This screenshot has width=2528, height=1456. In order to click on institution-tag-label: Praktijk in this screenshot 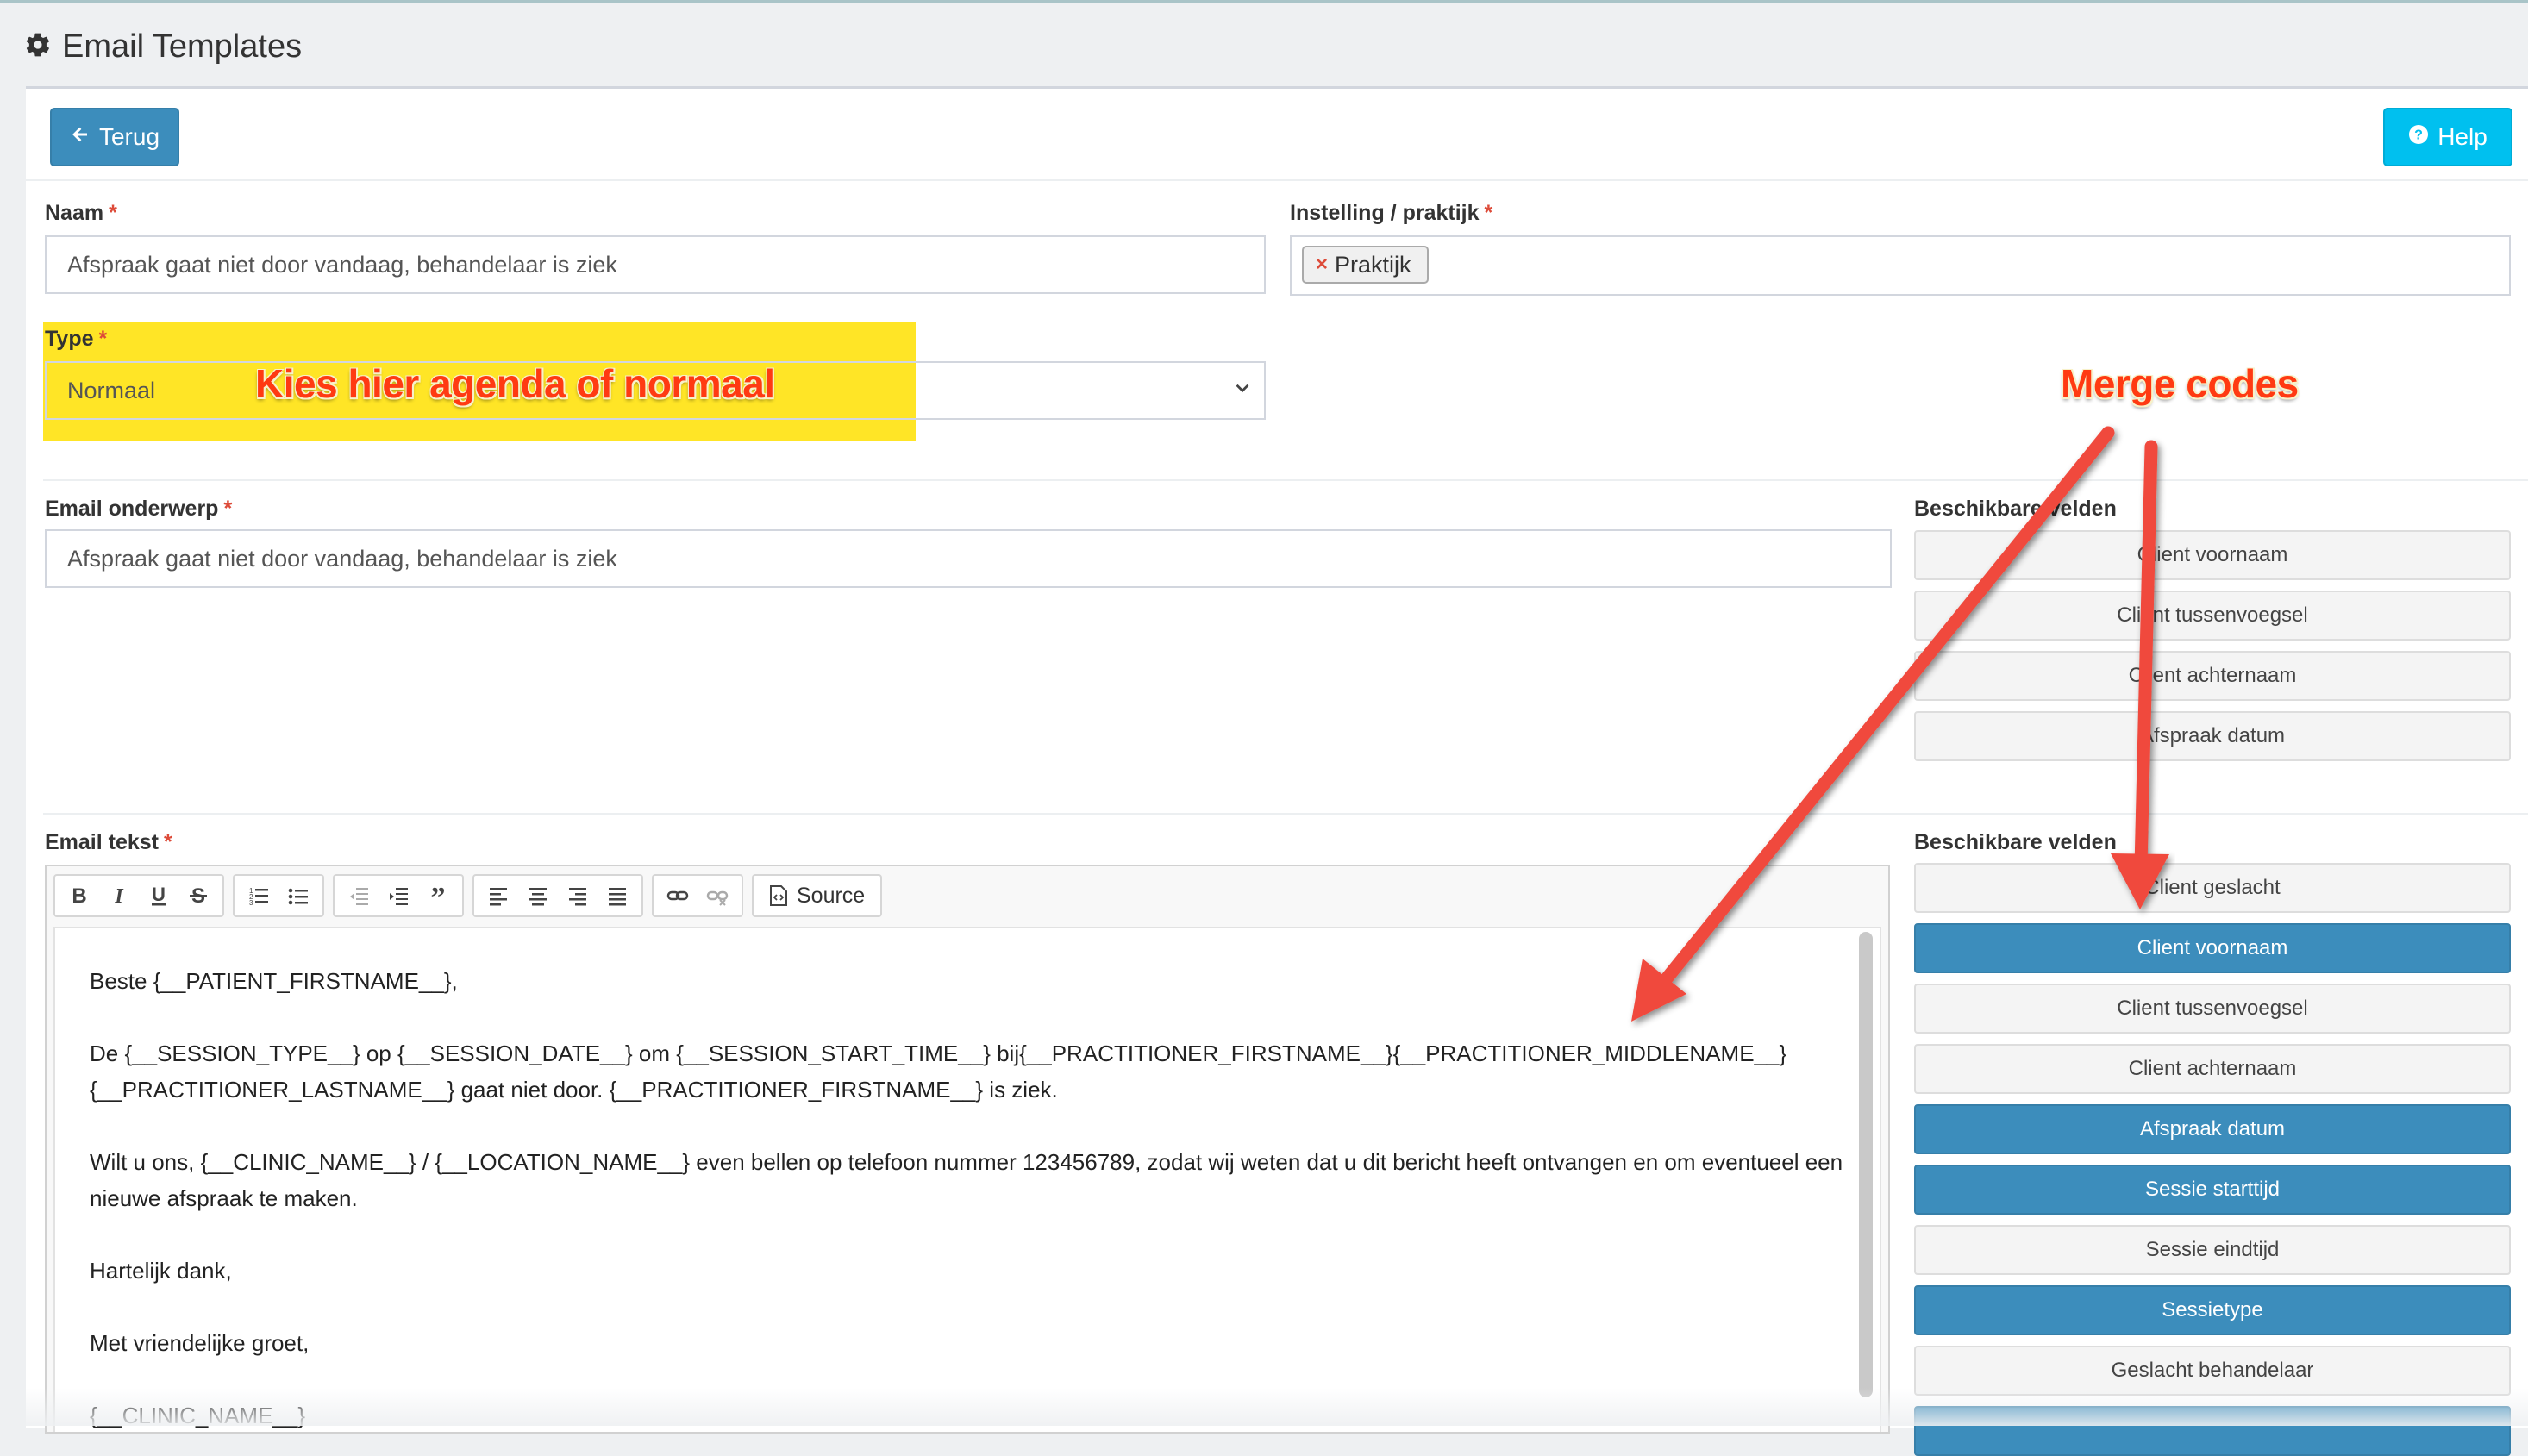, I will do `click(1373, 264)`.